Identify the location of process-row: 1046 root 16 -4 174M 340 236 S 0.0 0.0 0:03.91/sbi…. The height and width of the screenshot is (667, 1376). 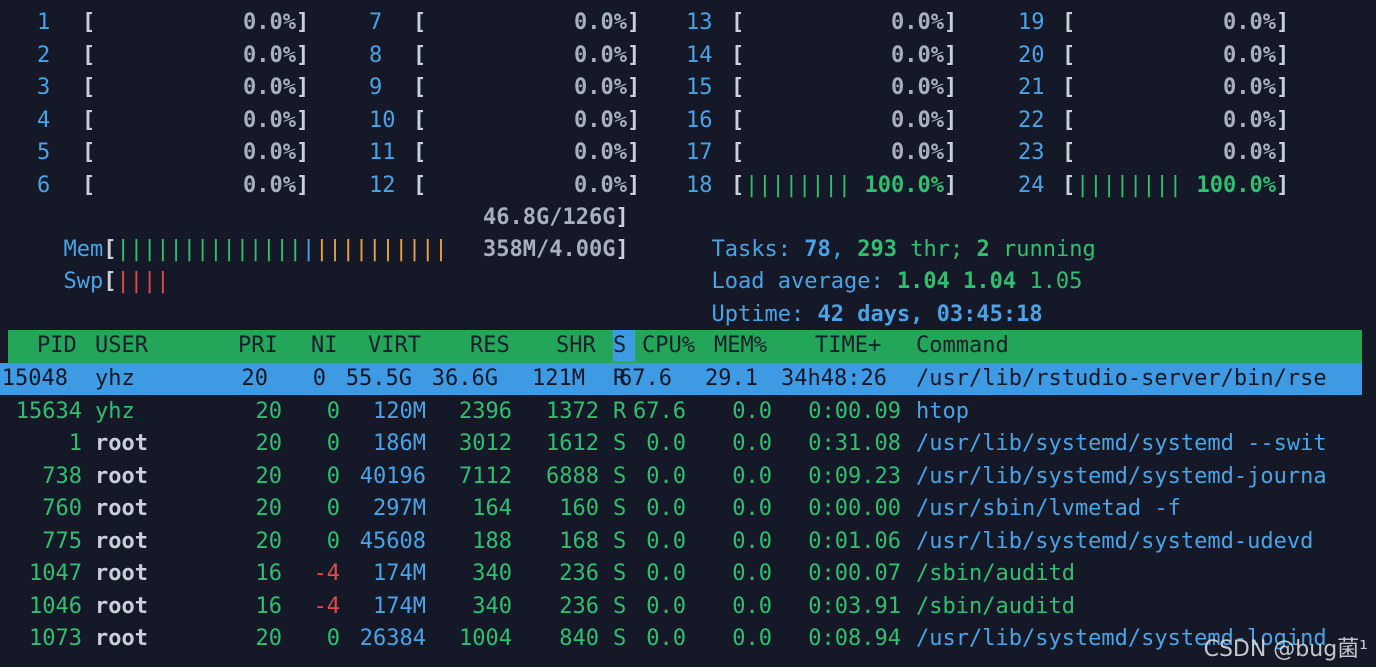
(688, 607).